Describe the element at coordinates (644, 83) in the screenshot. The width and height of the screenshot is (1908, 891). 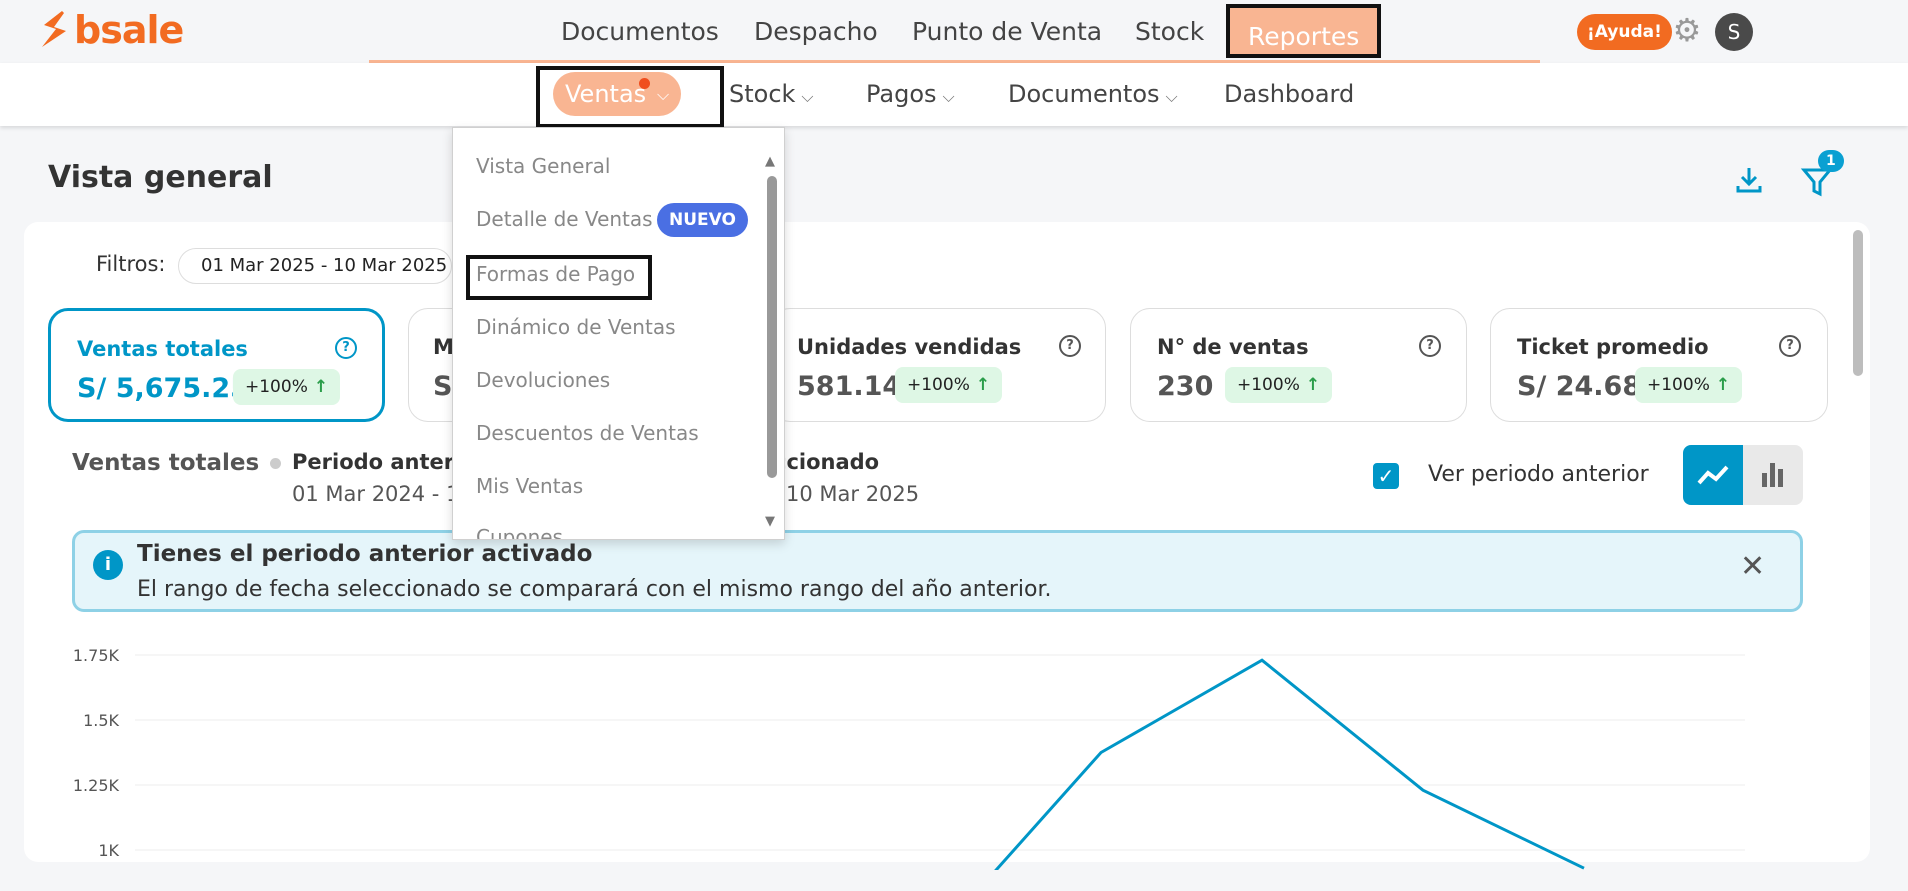
I see `notification-dot-icon` at that location.